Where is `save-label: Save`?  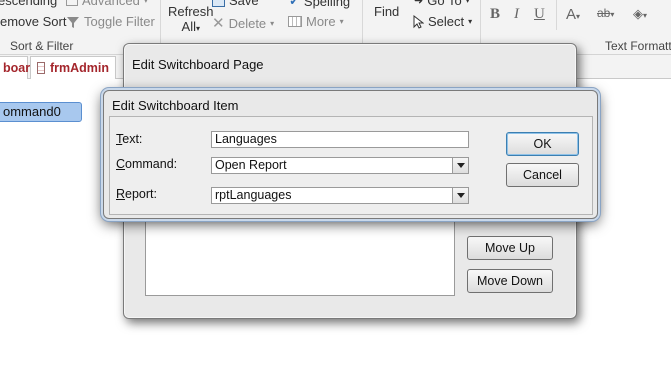 save-label: Save is located at coordinates (244, 4).